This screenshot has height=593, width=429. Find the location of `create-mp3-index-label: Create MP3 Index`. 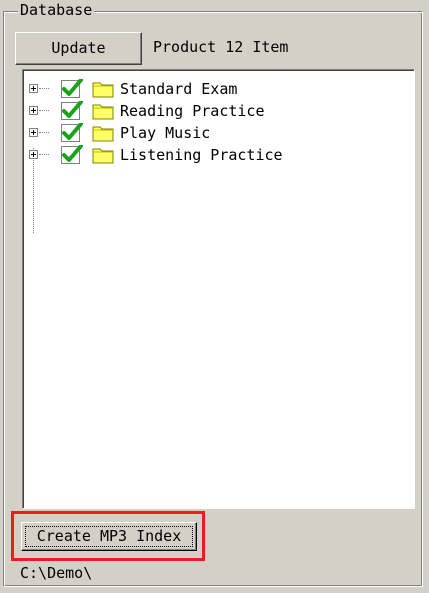

create-mp3-index-label: Create MP3 Index is located at coordinates (109, 536).